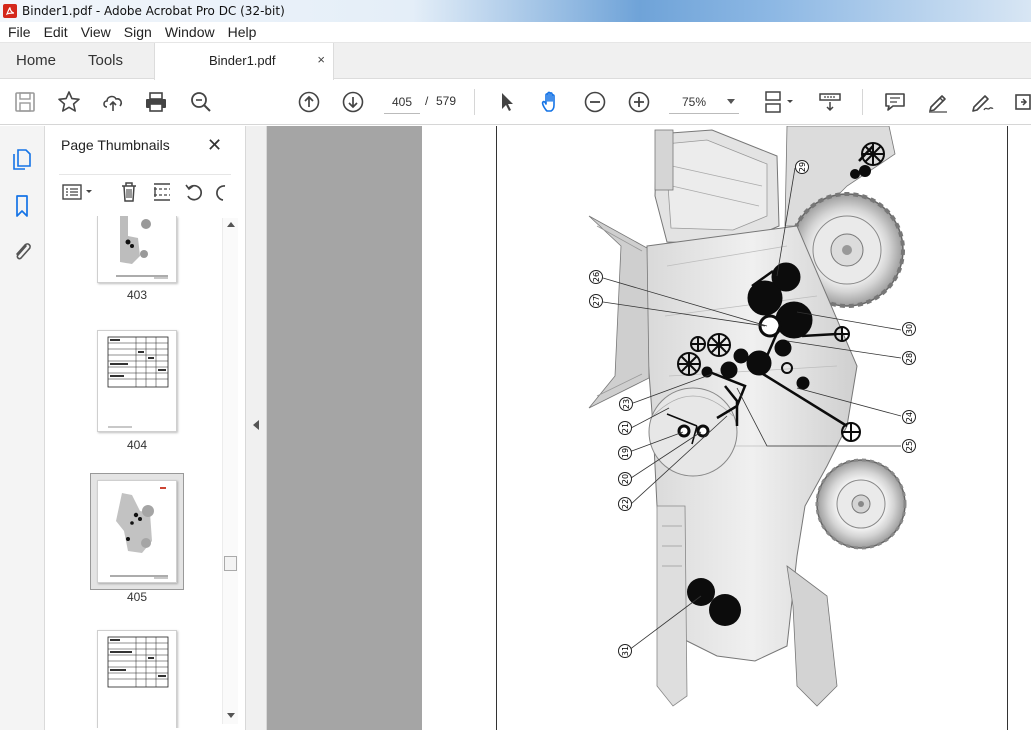 The image size is (1031, 730). Describe the element at coordinates (129, 192) in the screenshot. I see `trash-icon` at that location.